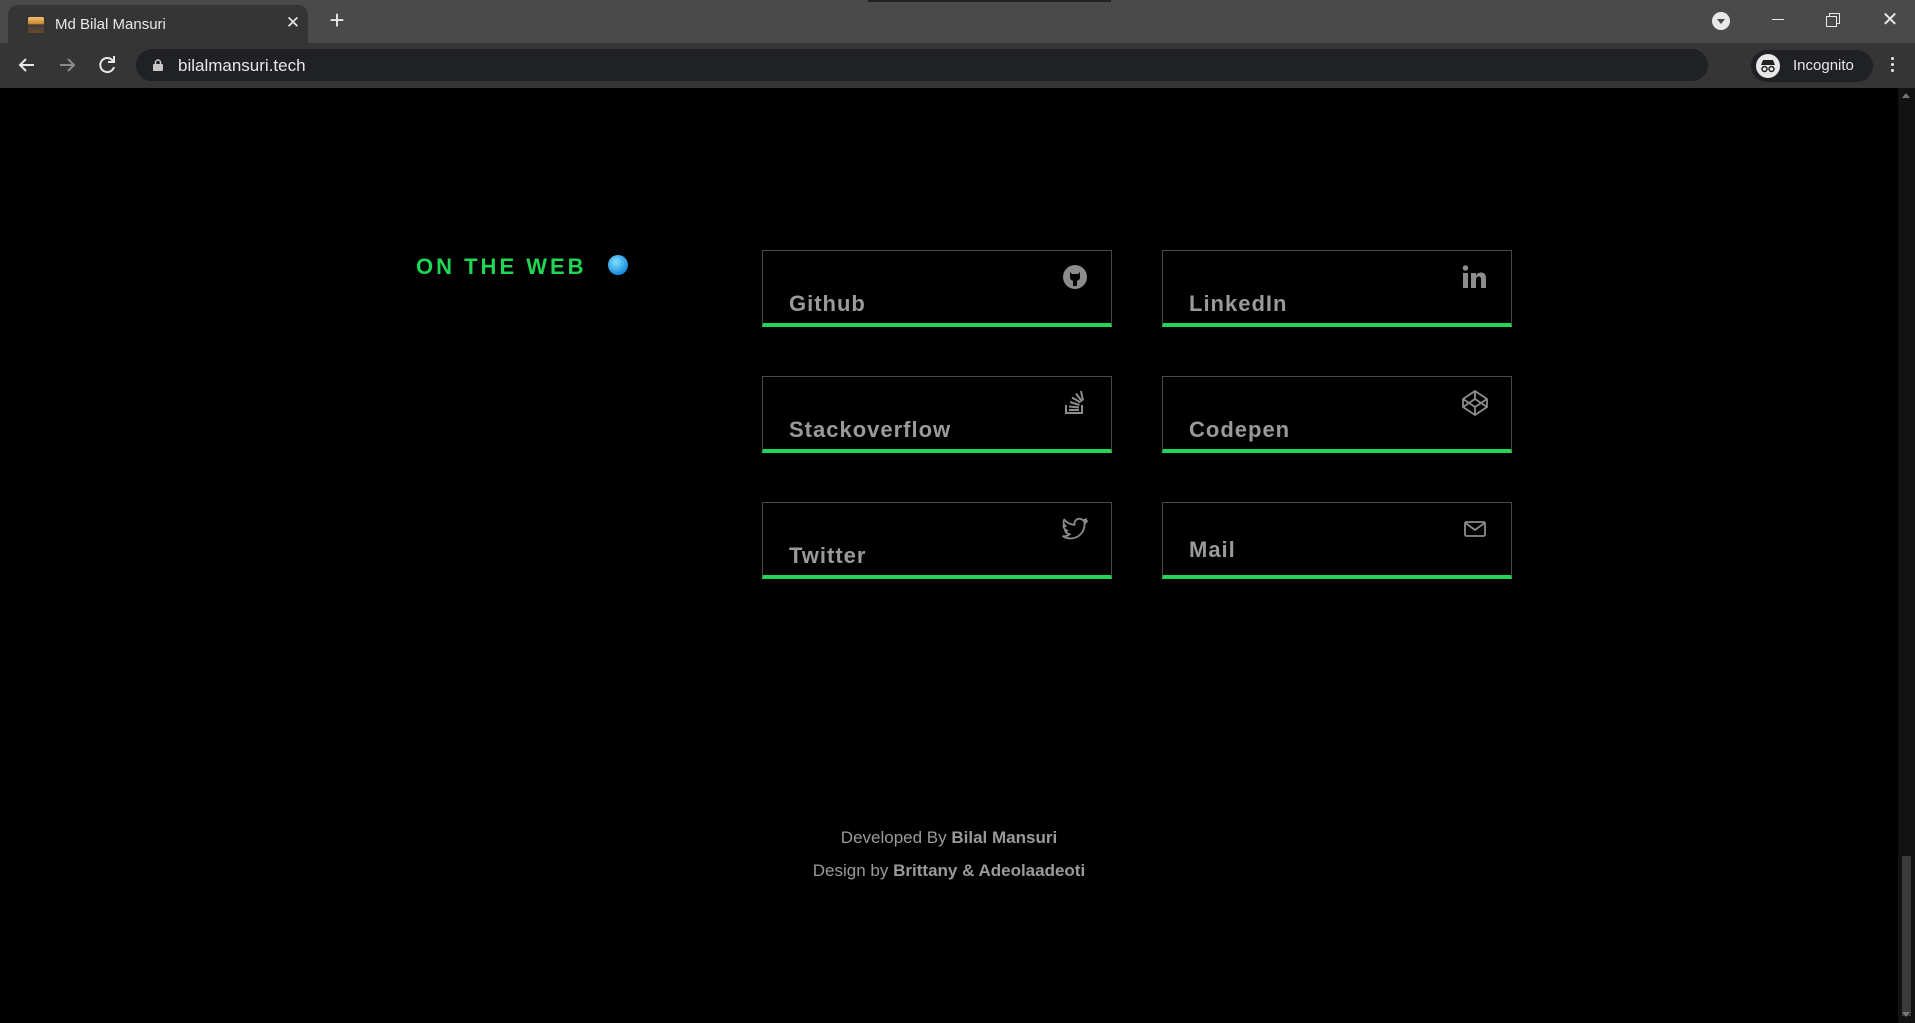 Image resolution: width=1915 pixels, height=1023 pixels. What do you see at coordinates (828, 555) in the screenshot?
I see `link-label: Twitter` at bounding box center [828, 555].